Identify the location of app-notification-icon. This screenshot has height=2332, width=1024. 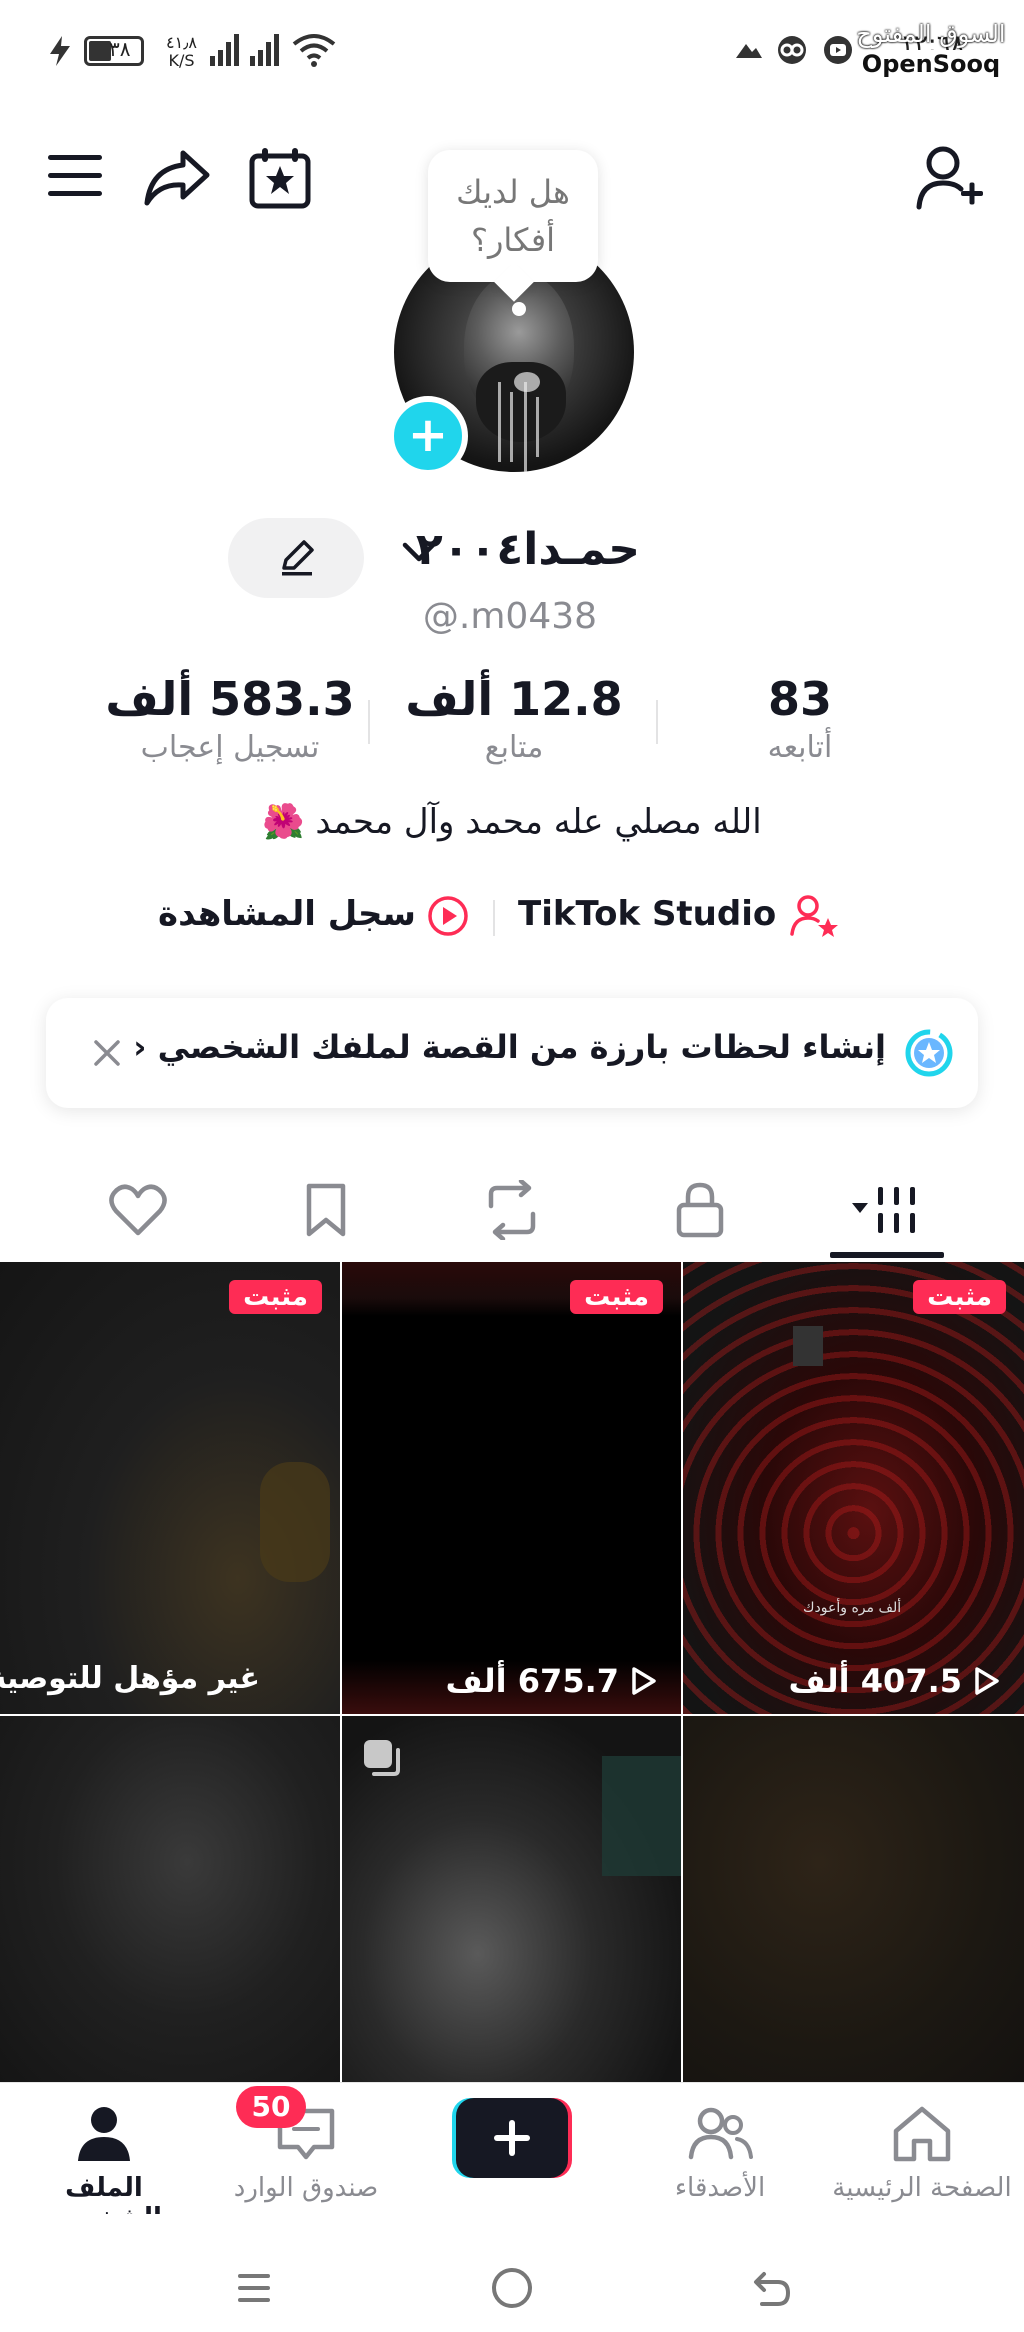
(792, 50).